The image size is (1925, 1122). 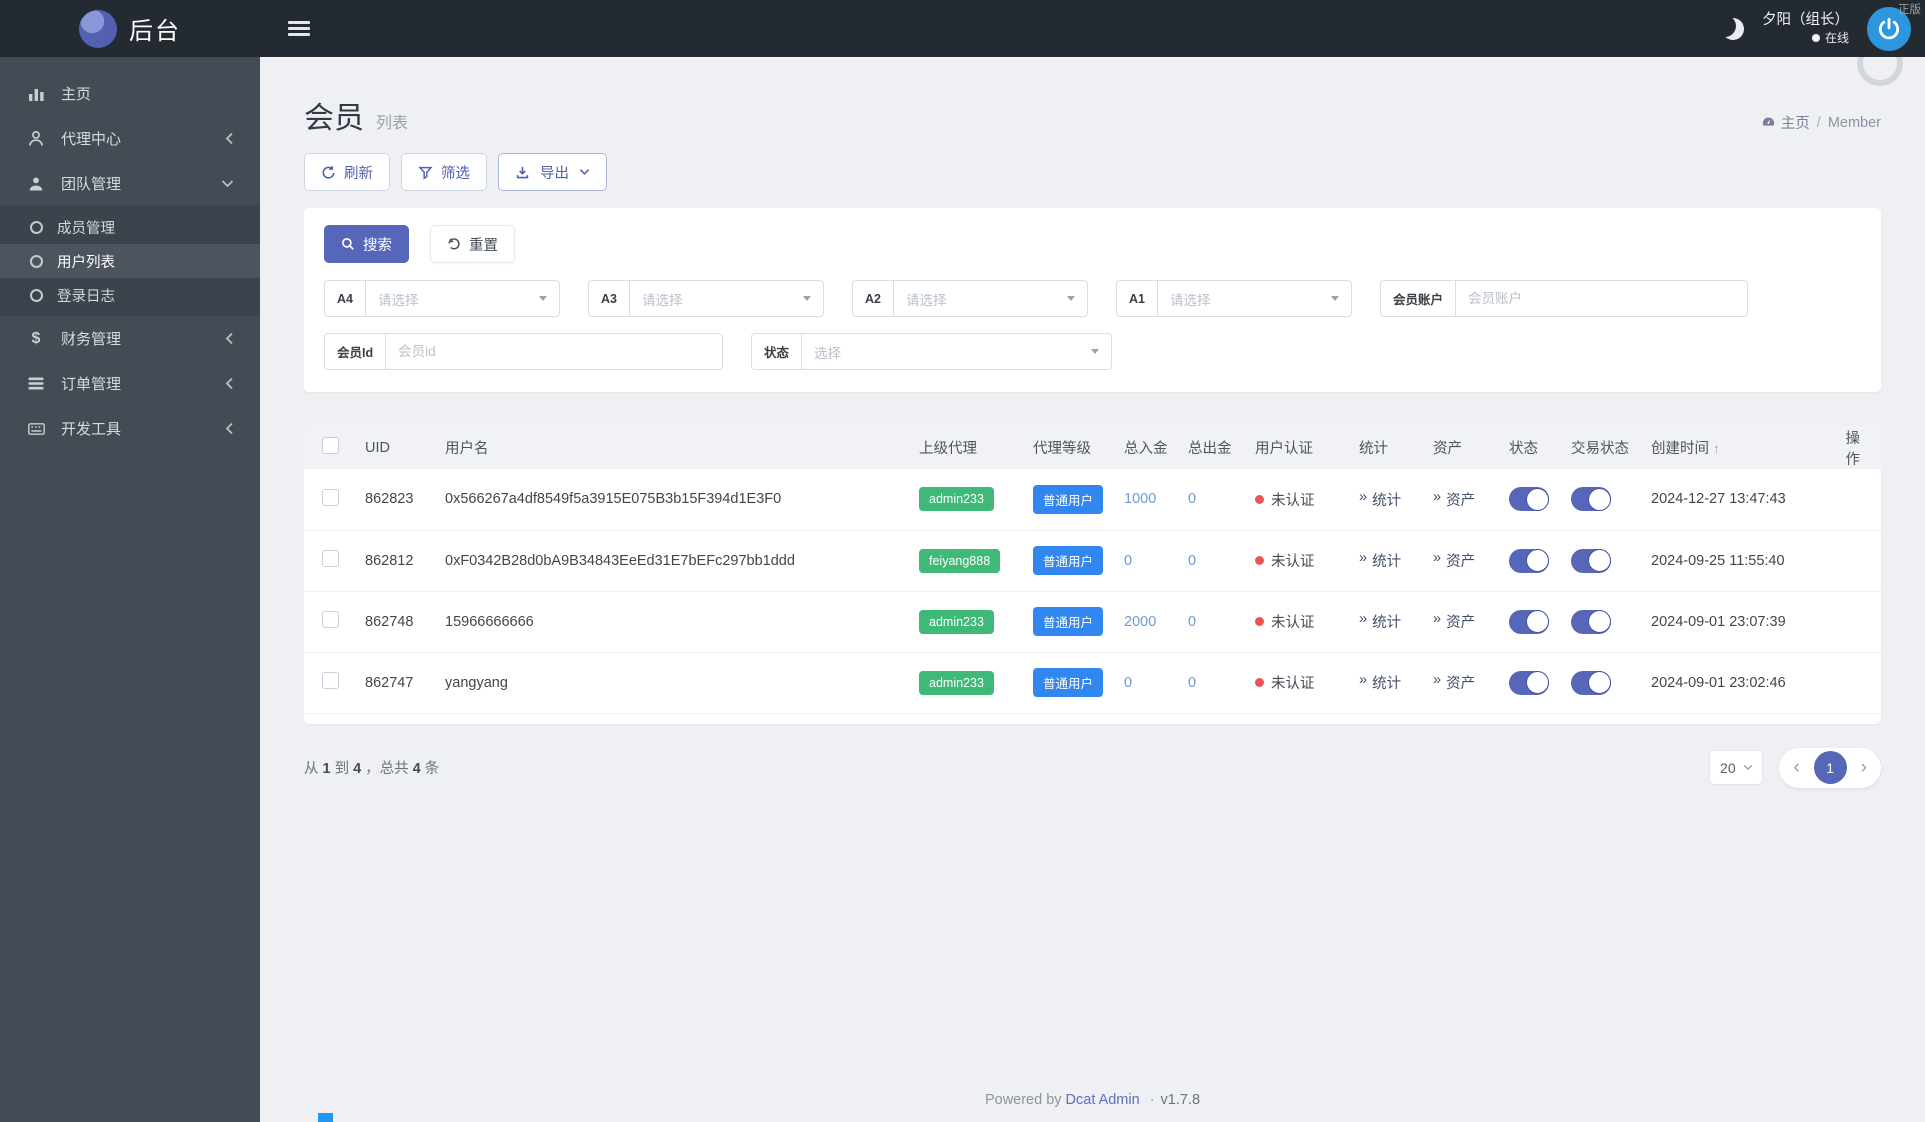 I want to click on sidebar-item-user-list: 用户列表, so click(x=130, y=261).